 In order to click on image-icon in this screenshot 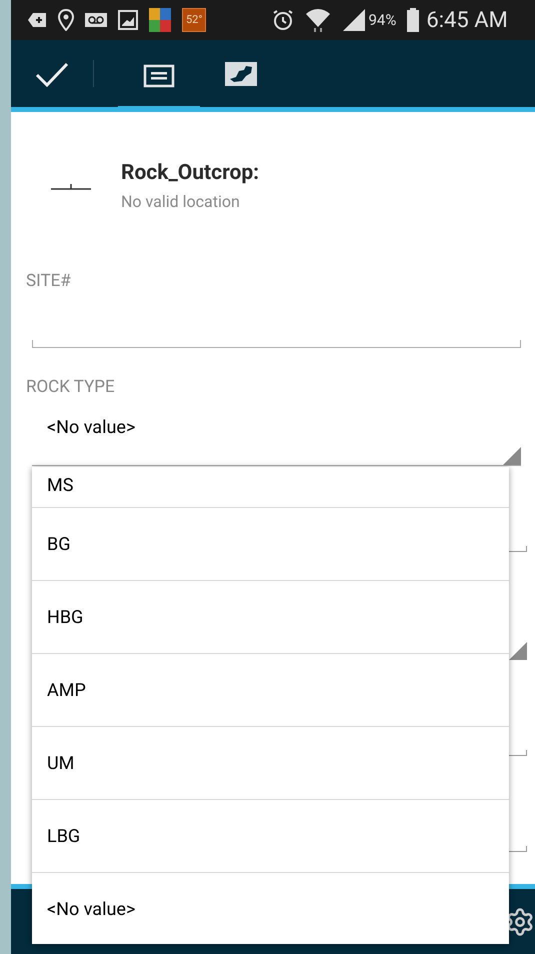, I will do `click(128, 20)`.